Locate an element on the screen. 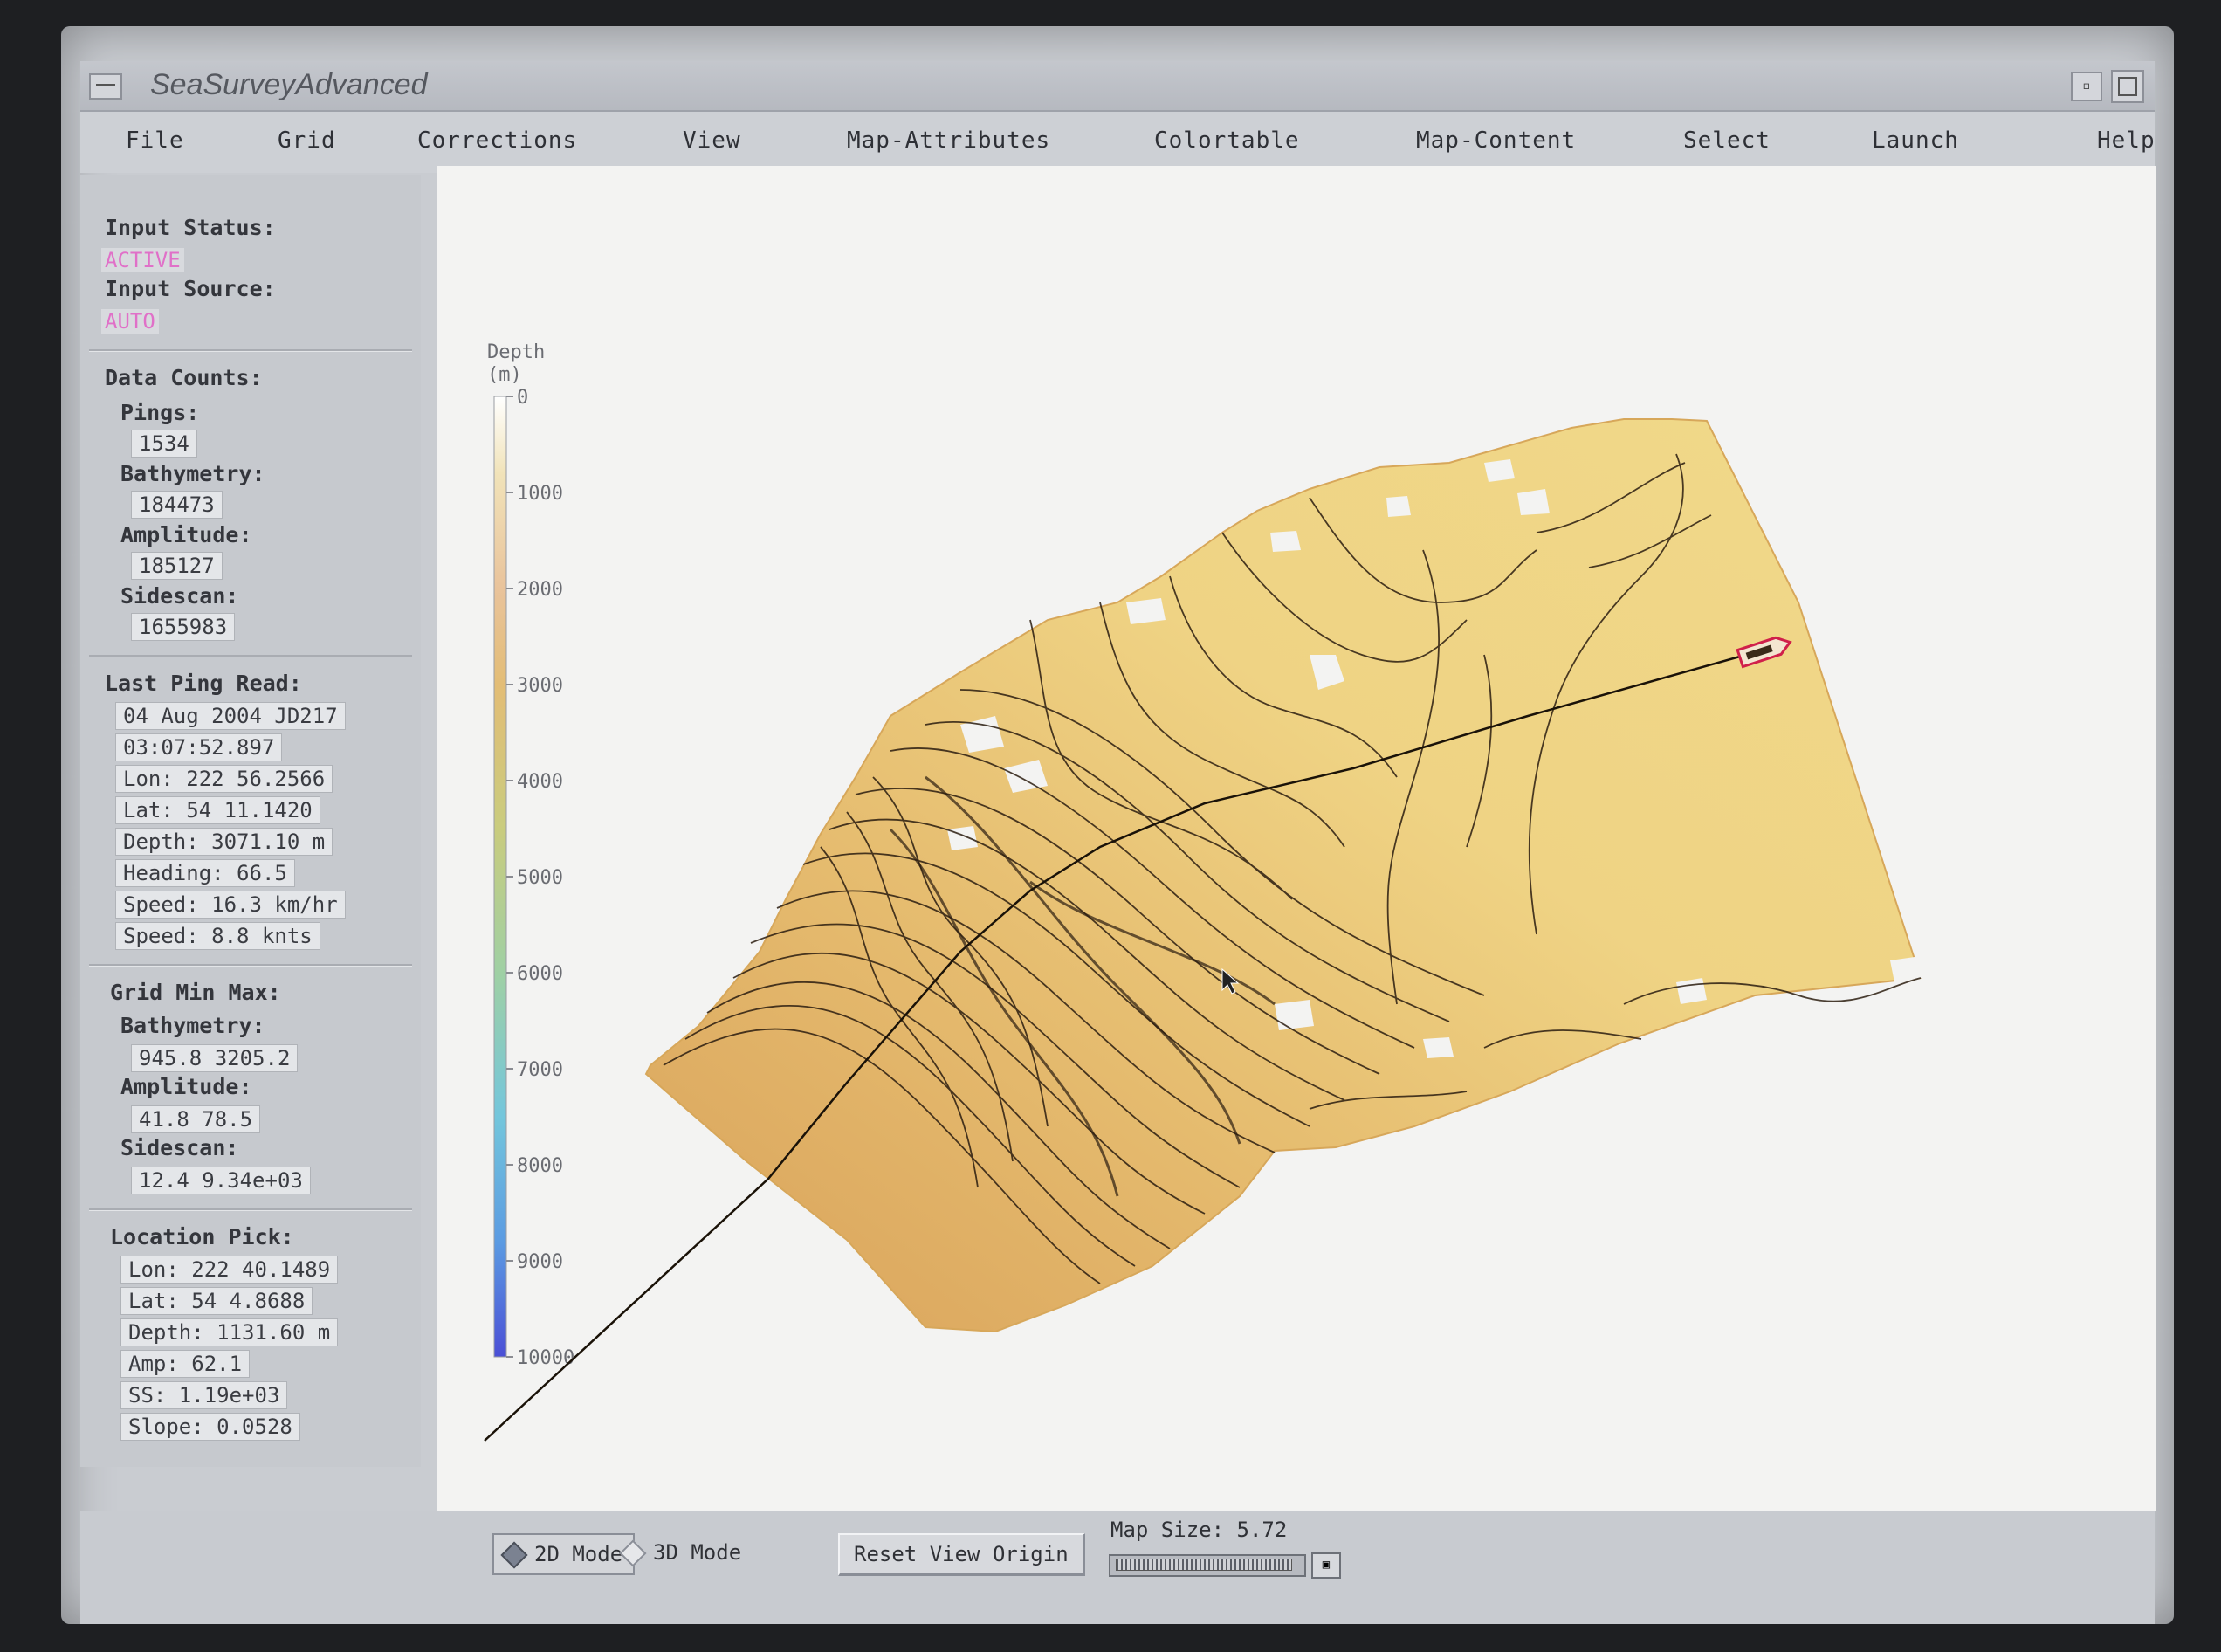 The image size is (2221, 1652). menu-help: Help is located at coordinates (2126, 140).